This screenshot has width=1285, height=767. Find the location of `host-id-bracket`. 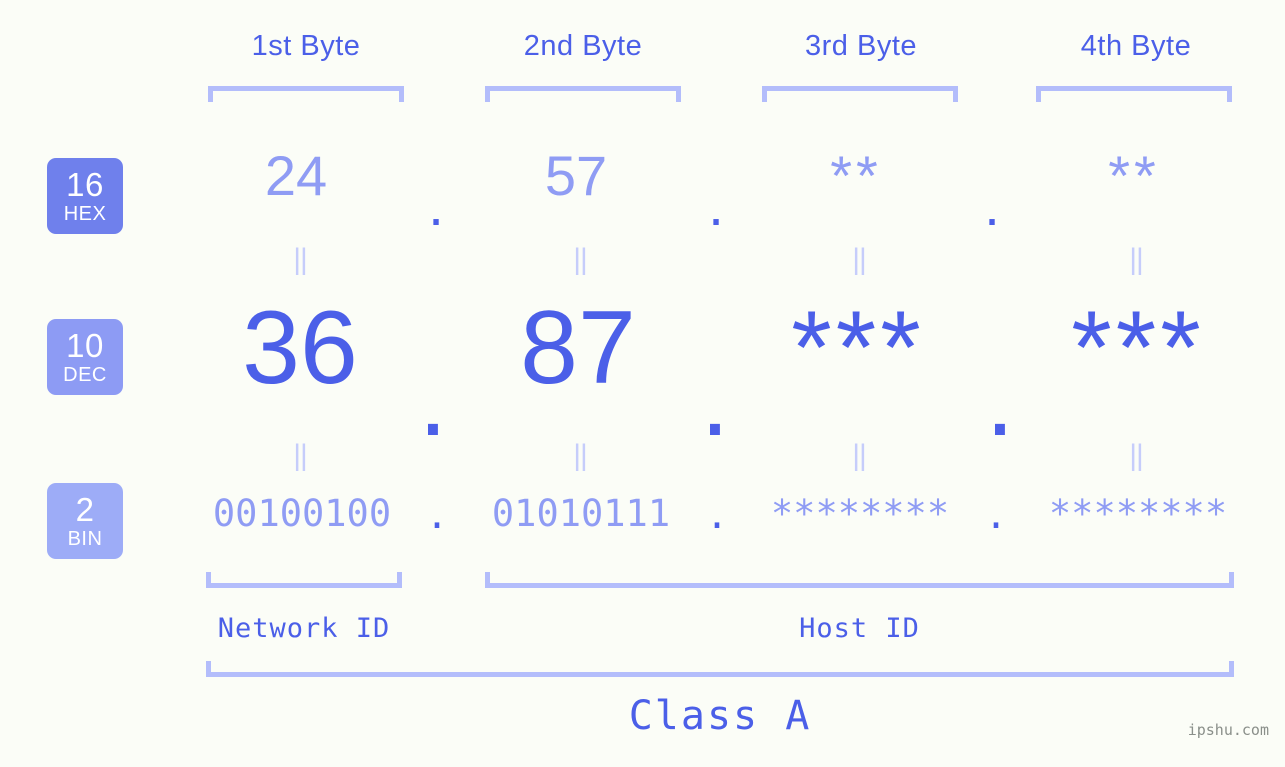

host-id-bracket is located at coordinates (859, 580).